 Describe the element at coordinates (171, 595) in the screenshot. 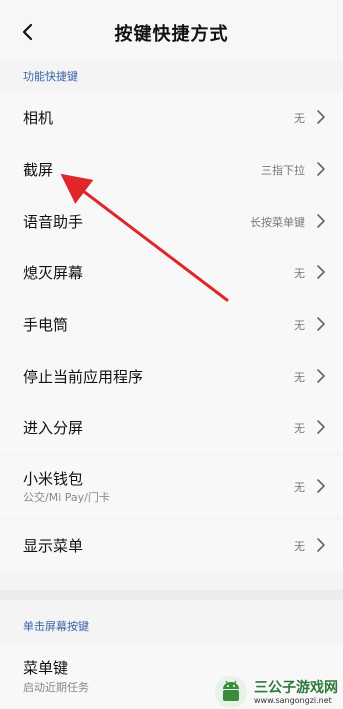

I see `section-divider` at that location.